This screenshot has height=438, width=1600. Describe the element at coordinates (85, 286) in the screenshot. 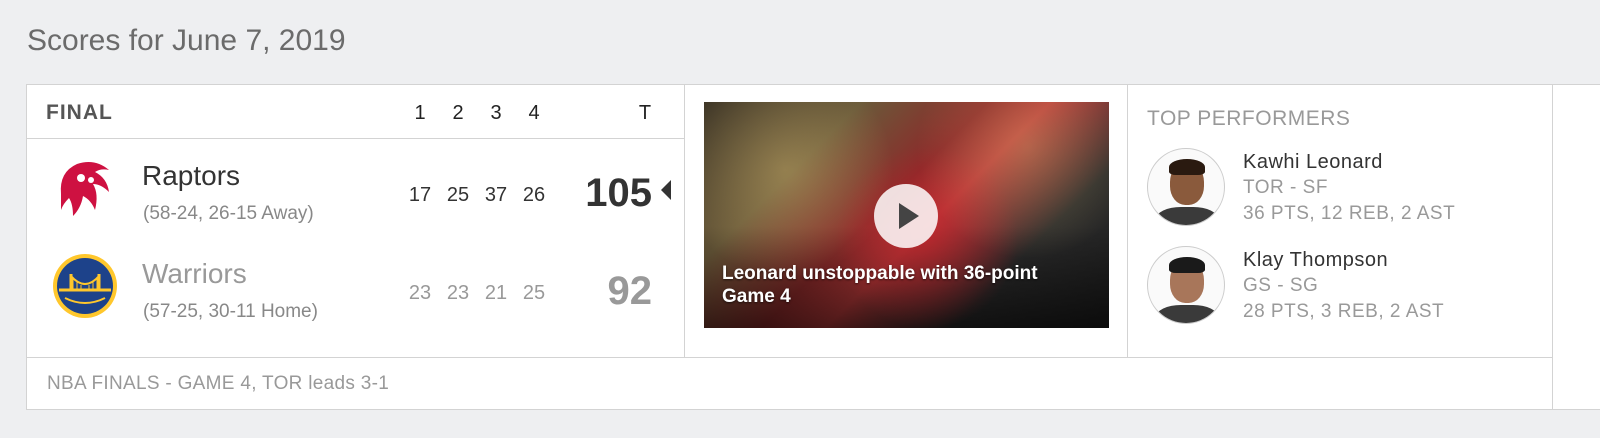

I see `warriors-logo-icon` at that location.